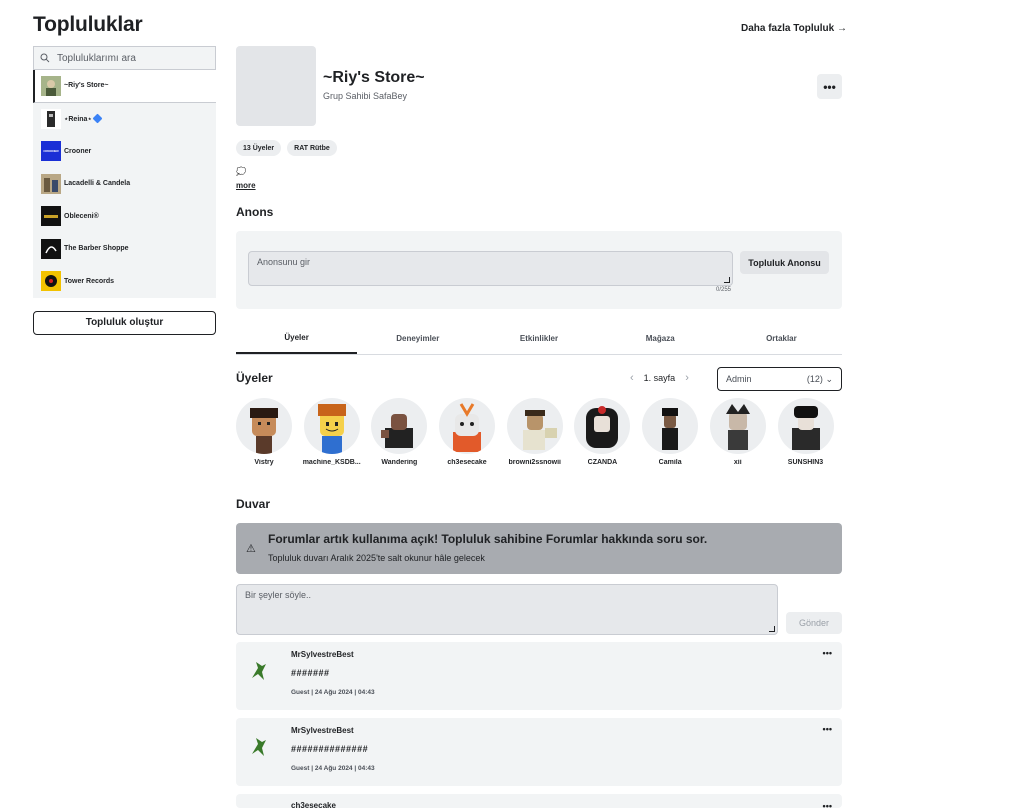 This screenshot has height=808, width=1032. Describe the element at coordinates (297, 338) in the screenshot. I see `tab-members: Üyeler` at that location.